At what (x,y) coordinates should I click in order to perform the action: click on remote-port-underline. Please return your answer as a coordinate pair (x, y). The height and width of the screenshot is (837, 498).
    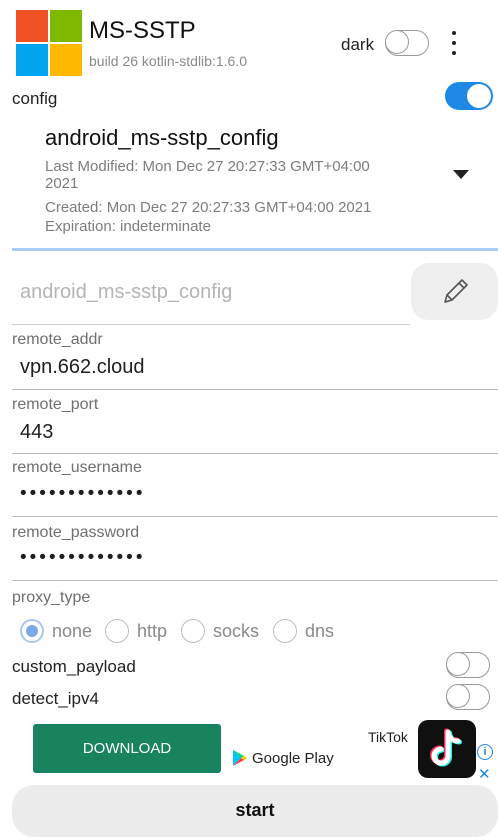
    Looking at the image, I should click on (255, 453).